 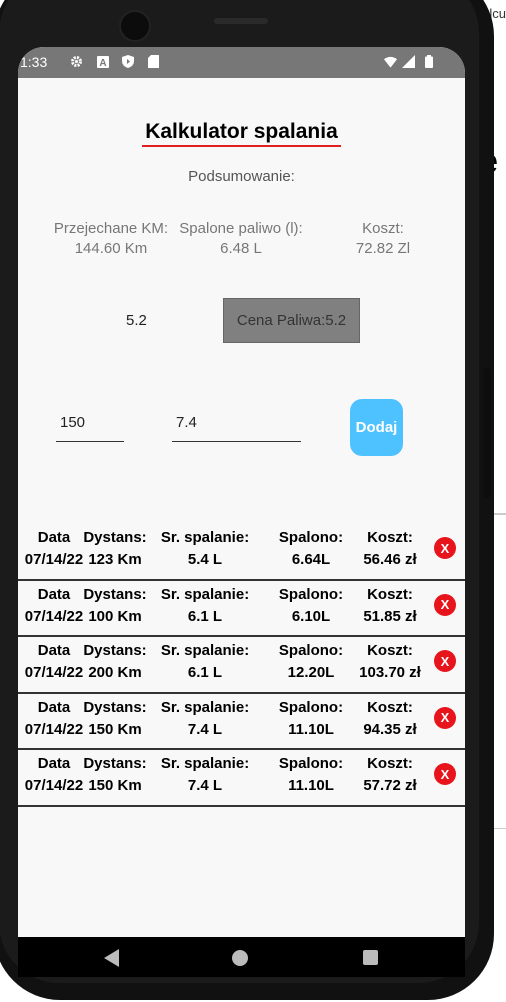 What do you see at coordinates (390, 662) in the screenshot?
I see `table-cell: Koszt: 103.70 zł` at bounding box center [390, 662].